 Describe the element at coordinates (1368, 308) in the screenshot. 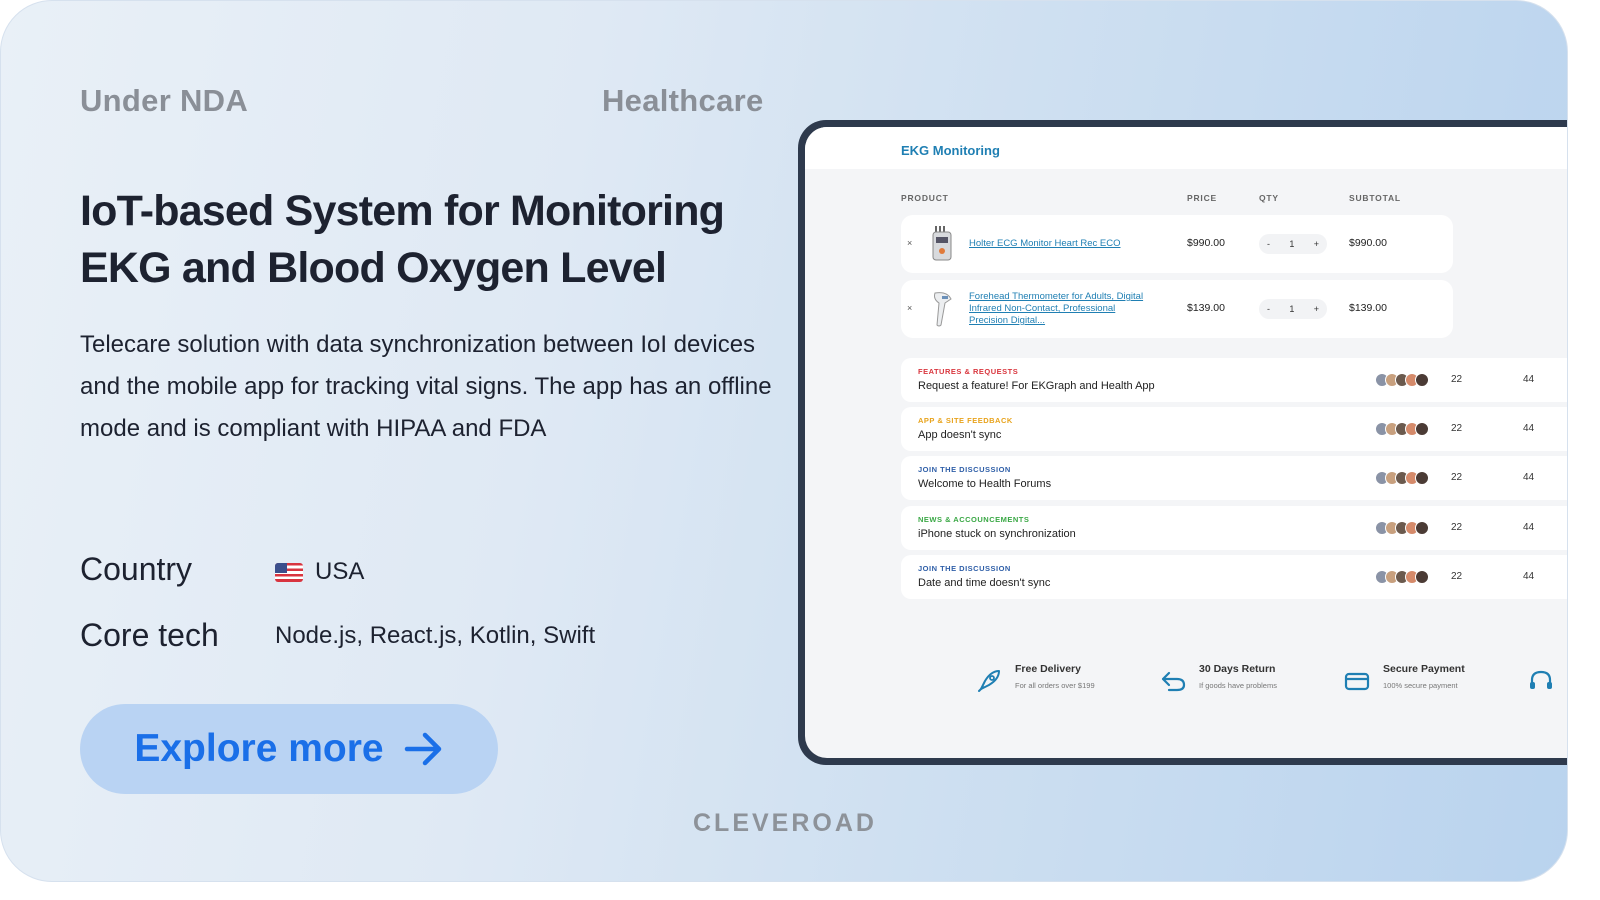

I see `product-subtotal: $139.00` at that location.